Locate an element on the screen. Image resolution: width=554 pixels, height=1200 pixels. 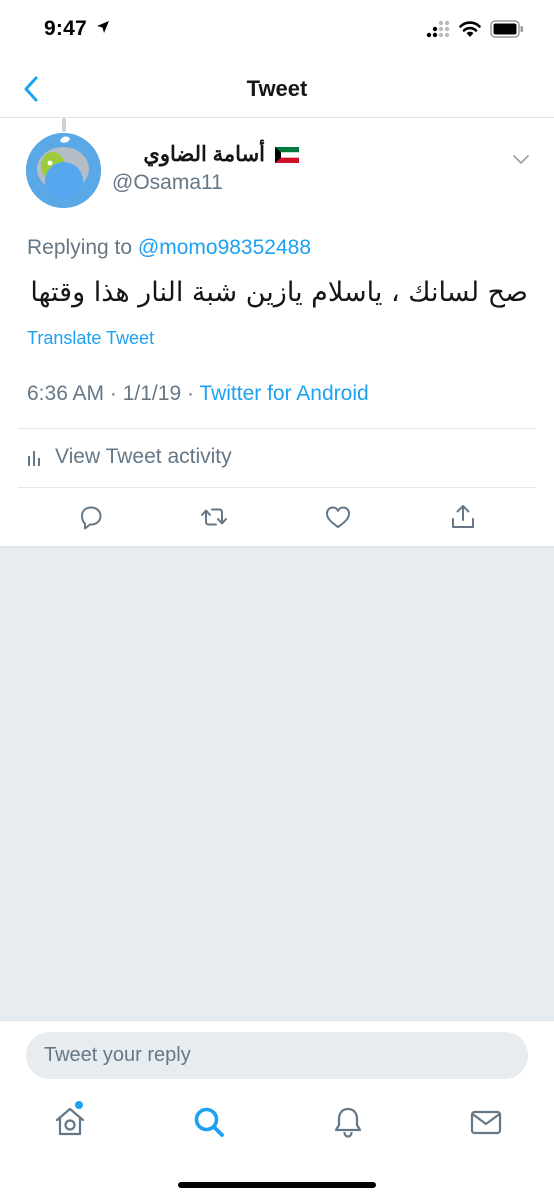
share-icon is located at coordinates (463, 517).